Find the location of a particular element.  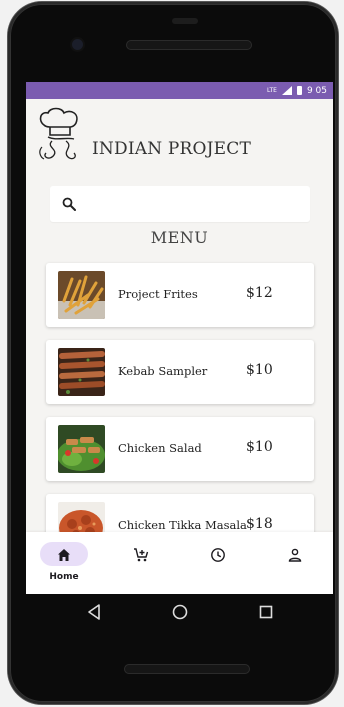

menu-item-price: $18 is located at coordinates (259, 524).